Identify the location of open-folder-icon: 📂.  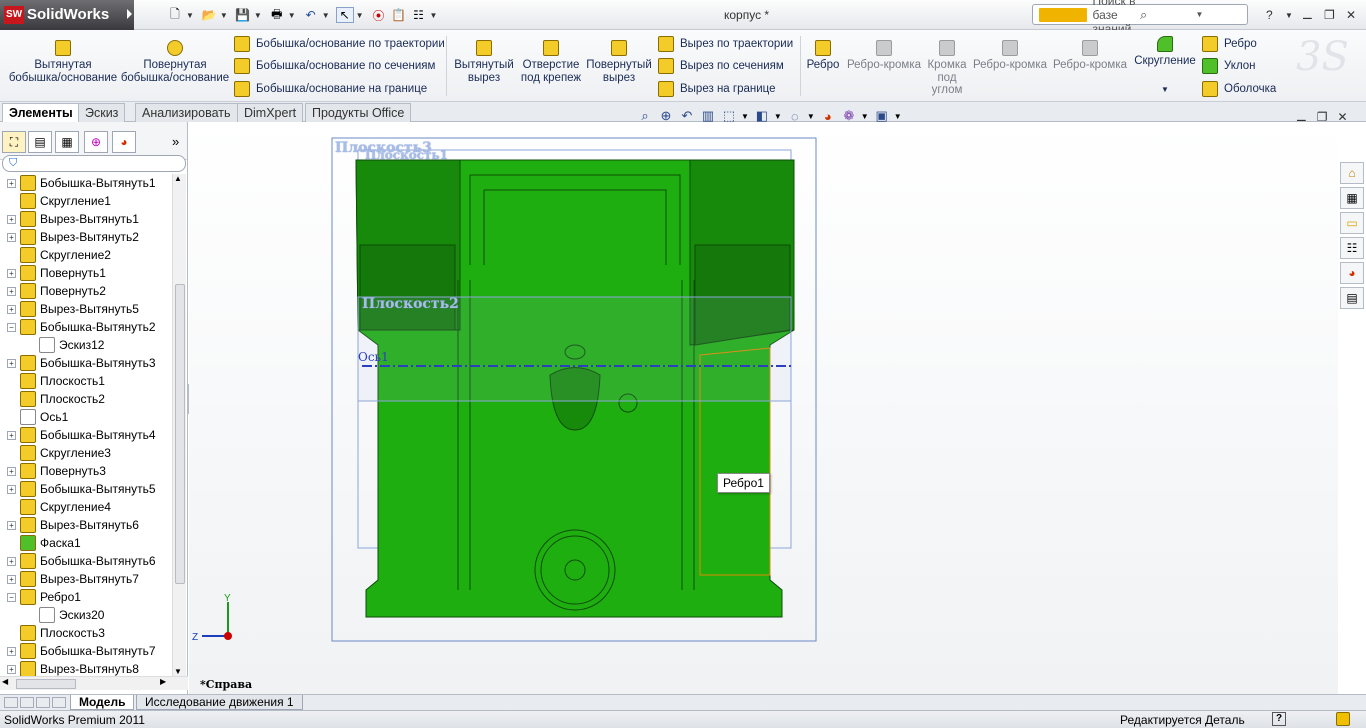
(209, 15).